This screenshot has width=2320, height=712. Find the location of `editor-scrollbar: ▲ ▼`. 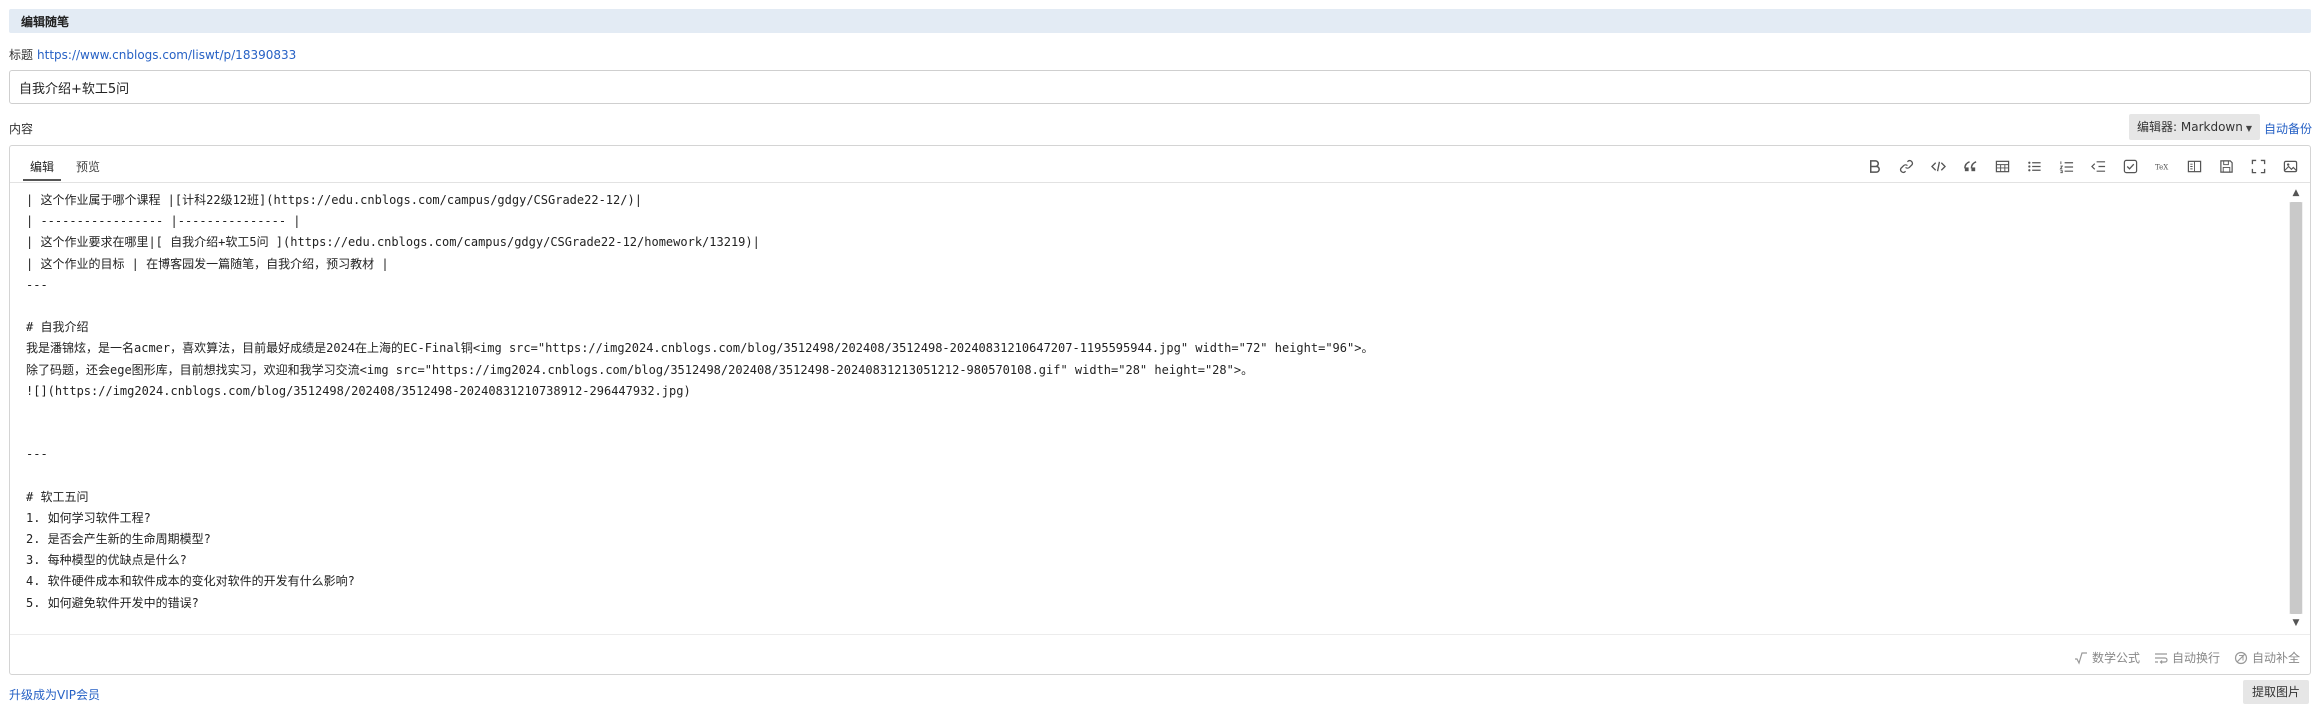

editor-scrollbar: ▲ ▼ is located at coordinates (2296, 408).